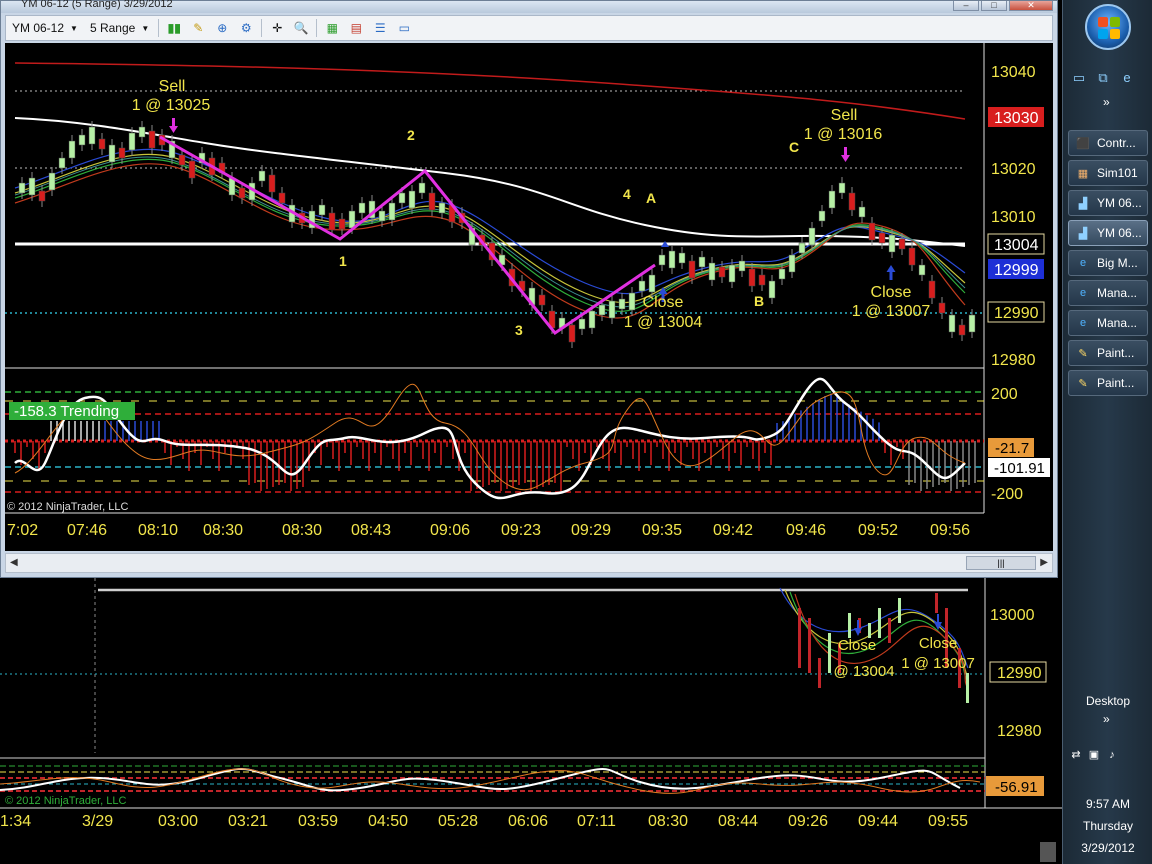 The width and height of the screenshot is (1152, 864). What do you see at coordinates (171, 105) in the screenshot?
I see `sell1-line2: 1 @ 13025` at bounding box center [171, 105].